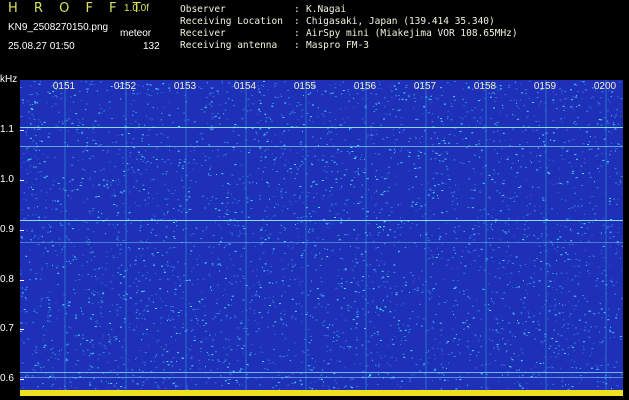 The width and height of the screenshot is (629, 400). Describe the element at coordinates (365, 86) in the screenshot. I see `time-label: 0156` at that location.